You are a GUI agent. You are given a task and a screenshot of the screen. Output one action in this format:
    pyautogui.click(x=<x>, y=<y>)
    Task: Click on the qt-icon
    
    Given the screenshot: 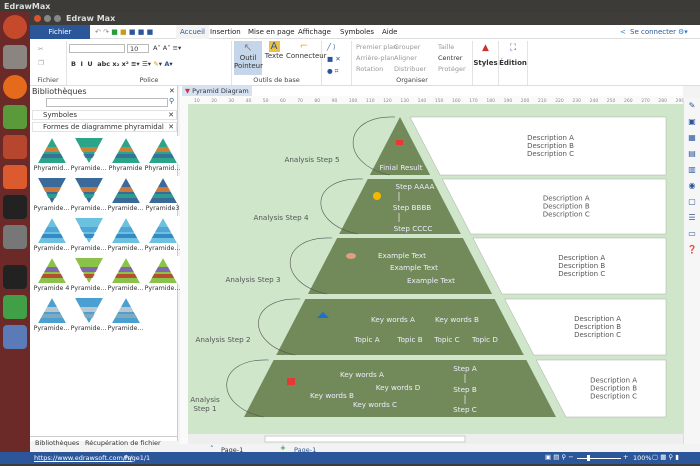 What is the action you would take?
    pyautogui.click(x=15, y=307)
    